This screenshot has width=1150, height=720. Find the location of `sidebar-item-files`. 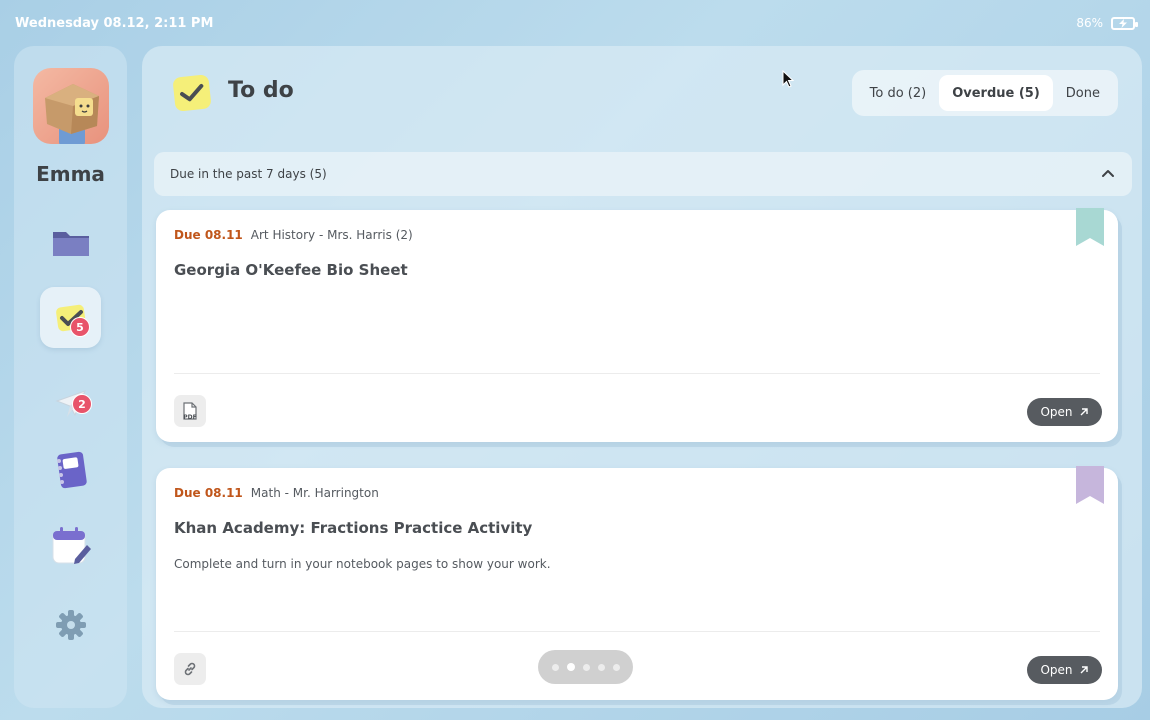

sidebar-item-files is located at coordinates (70, 242).